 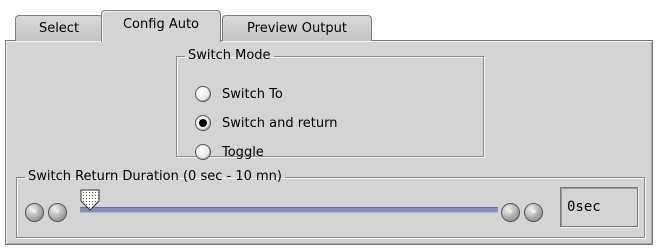 I want to click on radio-label: Toggle, so click(x=243, y=152).